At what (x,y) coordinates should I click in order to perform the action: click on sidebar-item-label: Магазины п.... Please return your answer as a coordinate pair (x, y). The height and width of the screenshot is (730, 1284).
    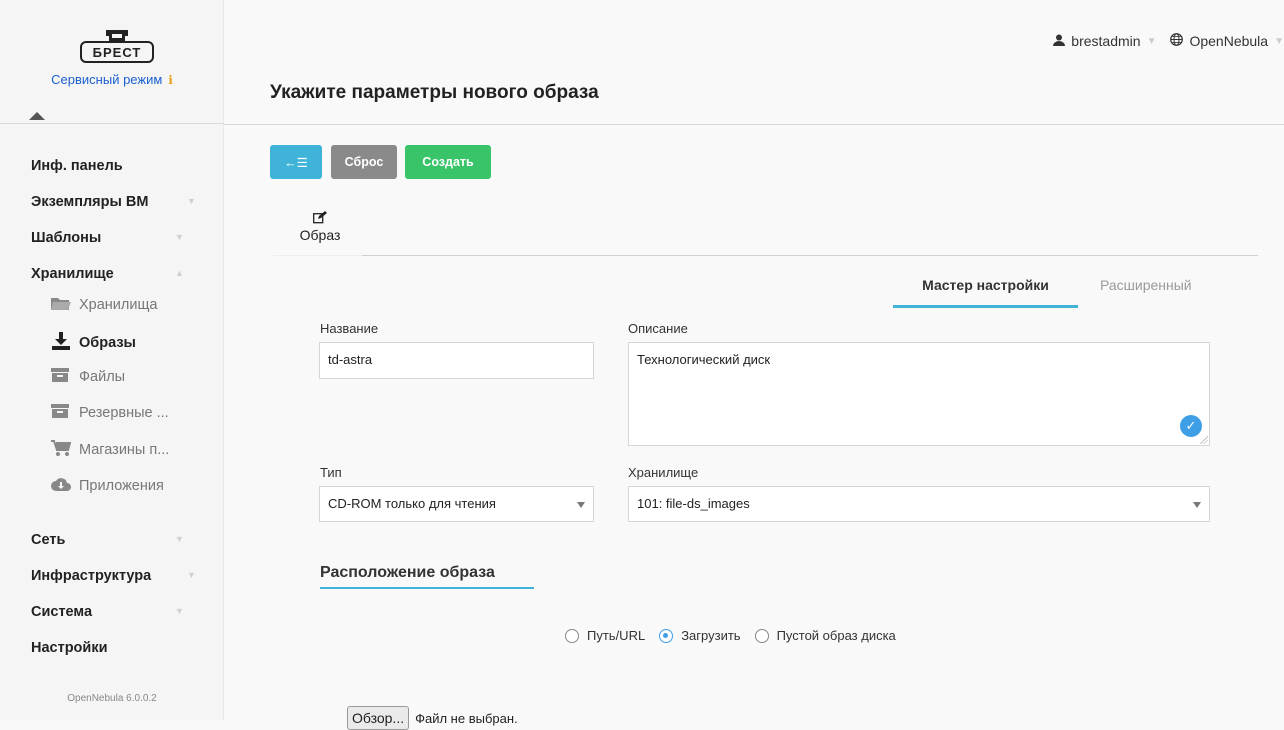
    Looking at the image, I should click on (124, 450).